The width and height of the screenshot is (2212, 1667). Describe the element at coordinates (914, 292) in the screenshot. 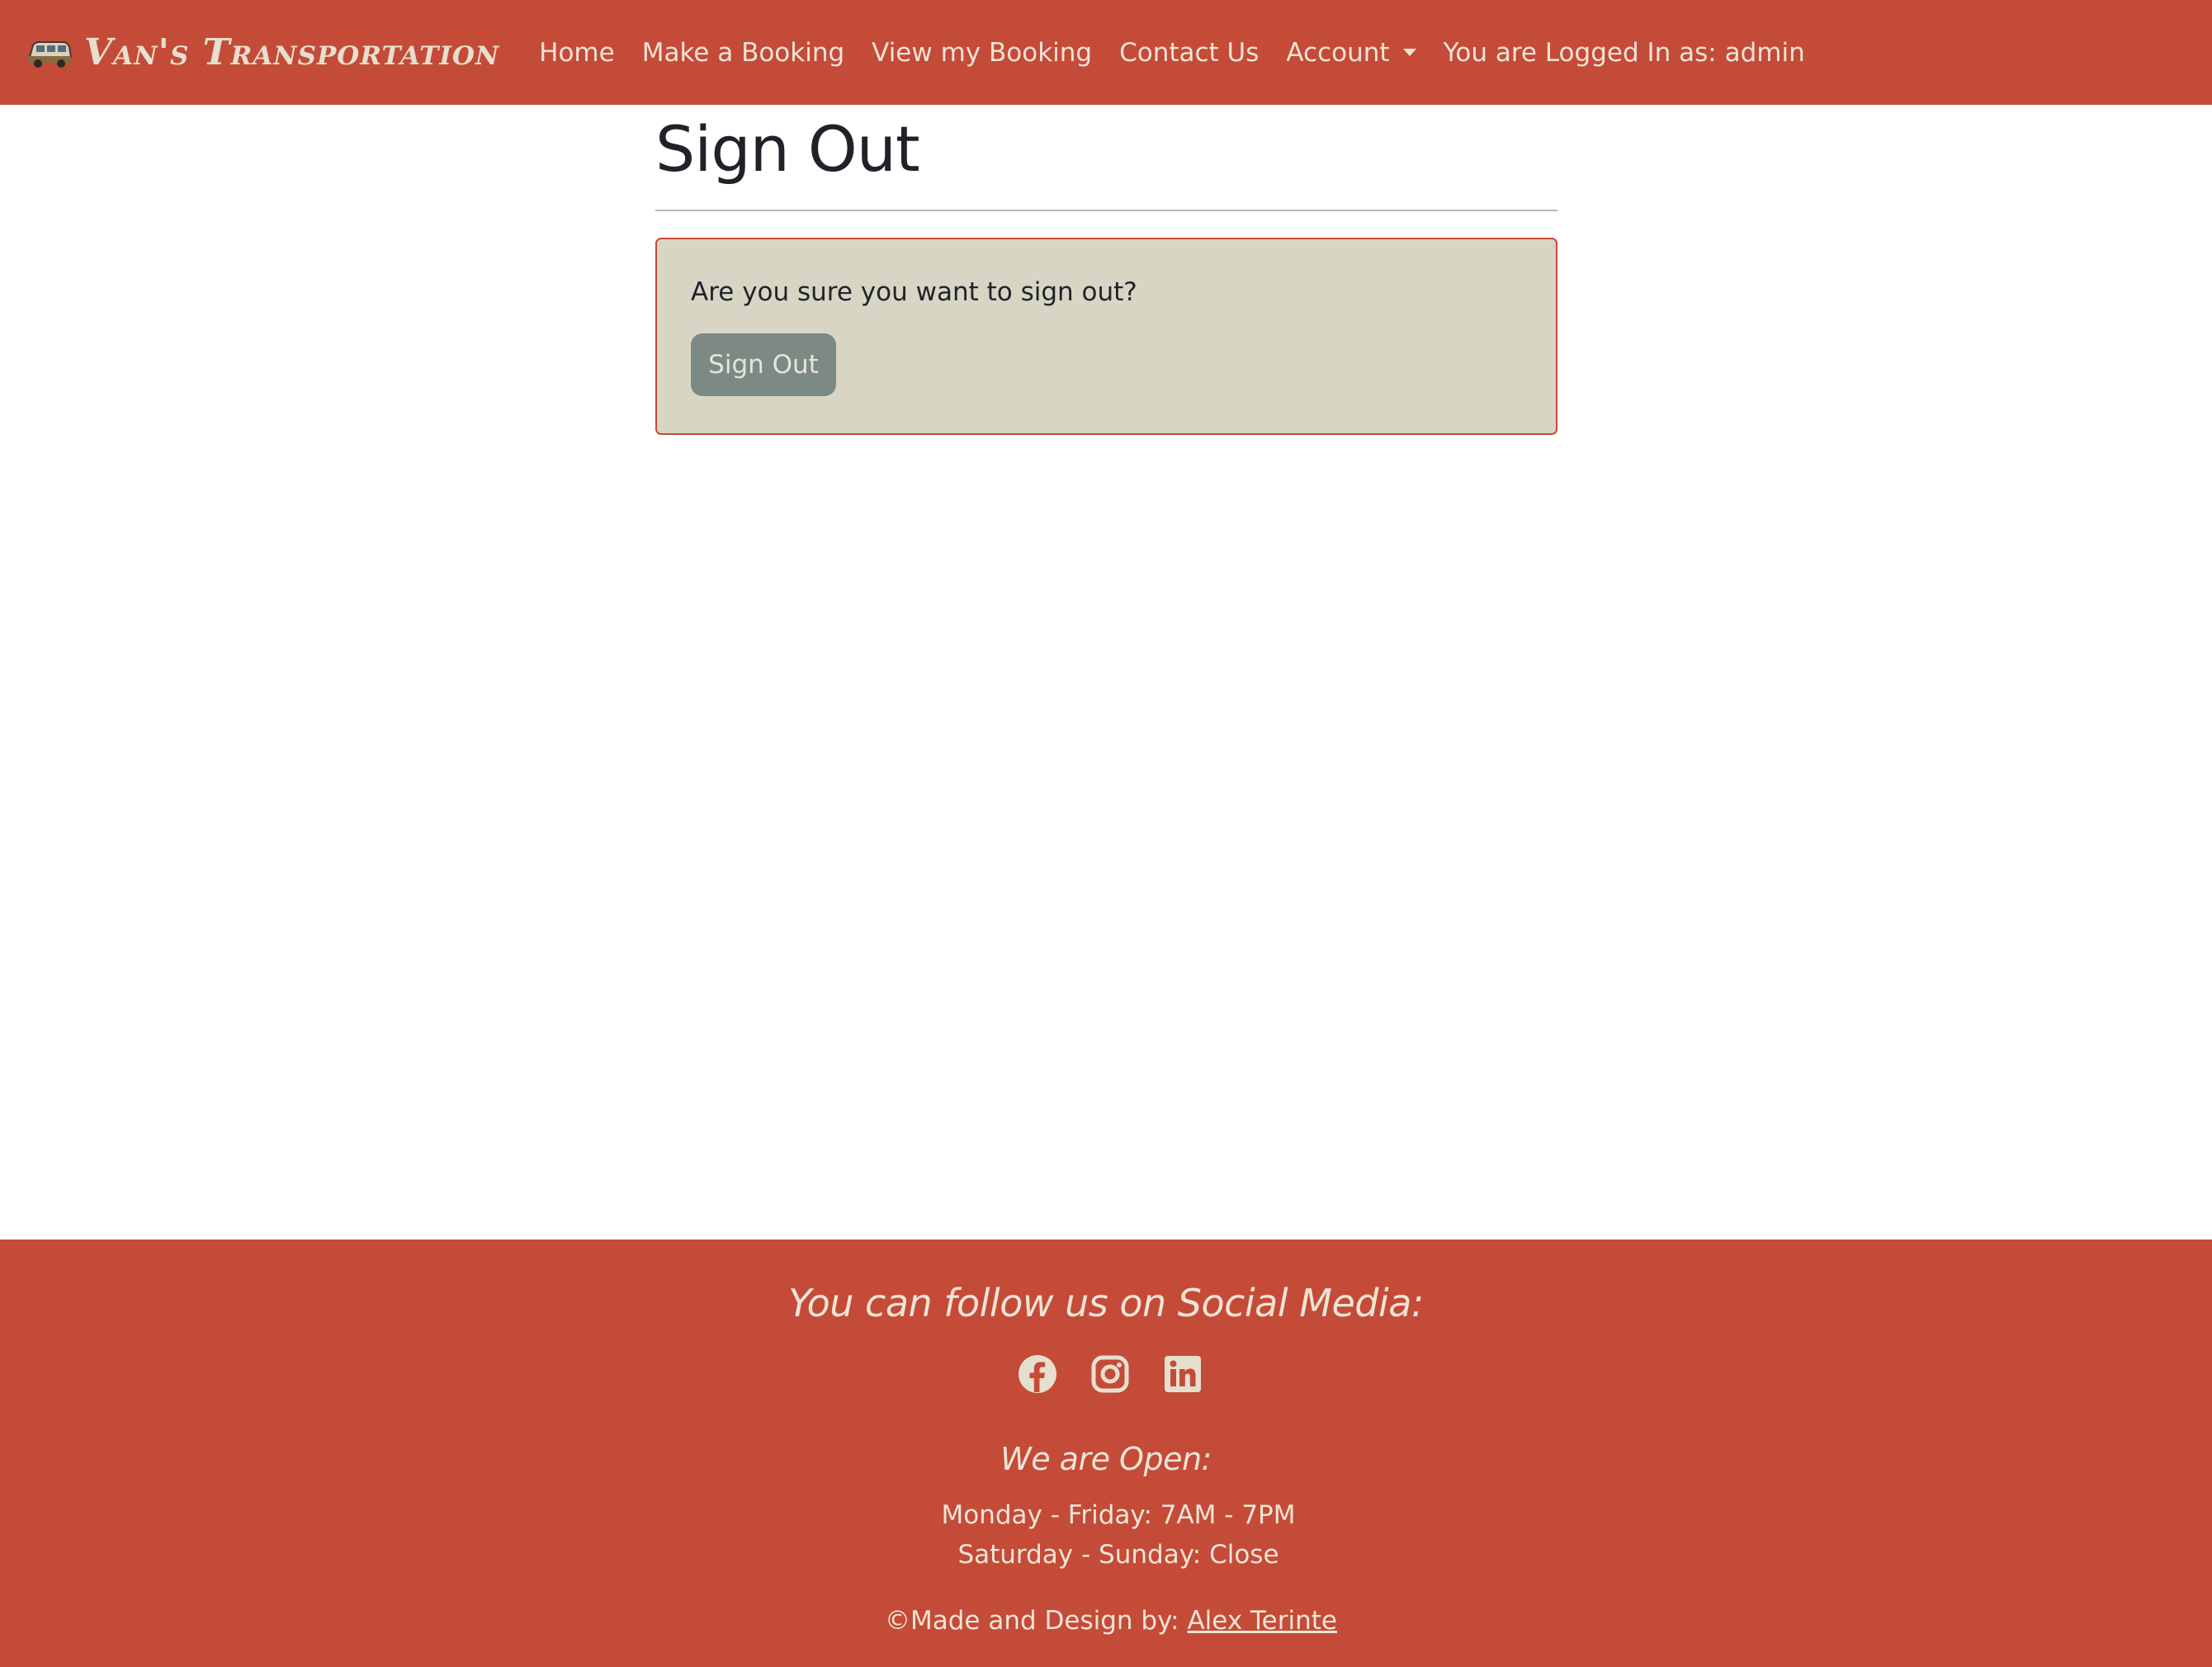

I see `signout-confirm-message: Are you sure you want to sign out?` at that location.